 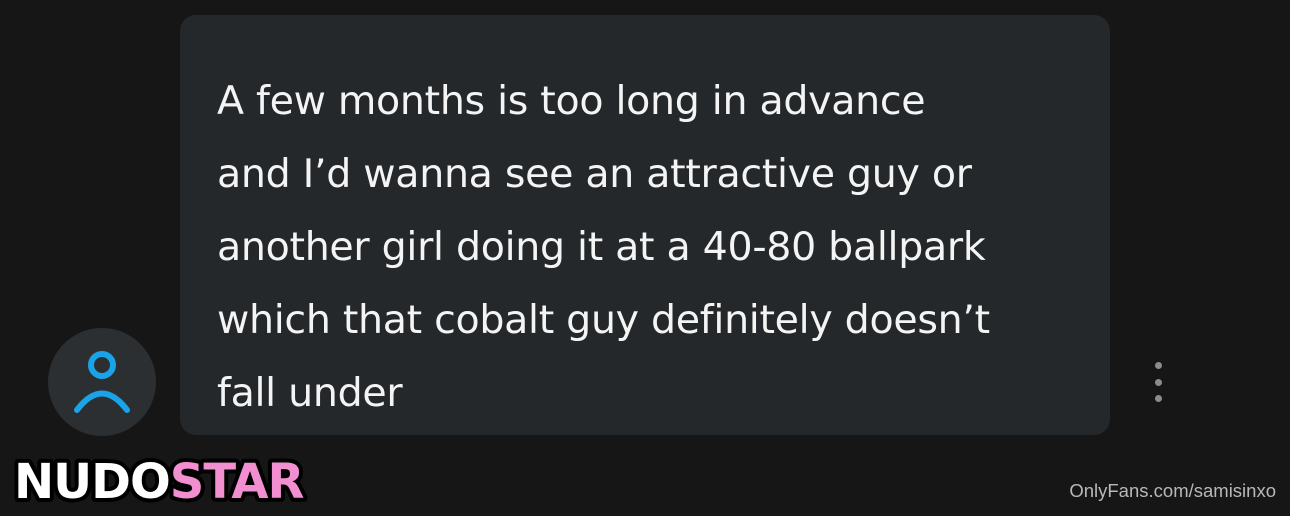 What do you see at coordinates (92, 481) in the screenshot?
I see `logo-text-nudo: NUDO` at bounding box center [92, 481].